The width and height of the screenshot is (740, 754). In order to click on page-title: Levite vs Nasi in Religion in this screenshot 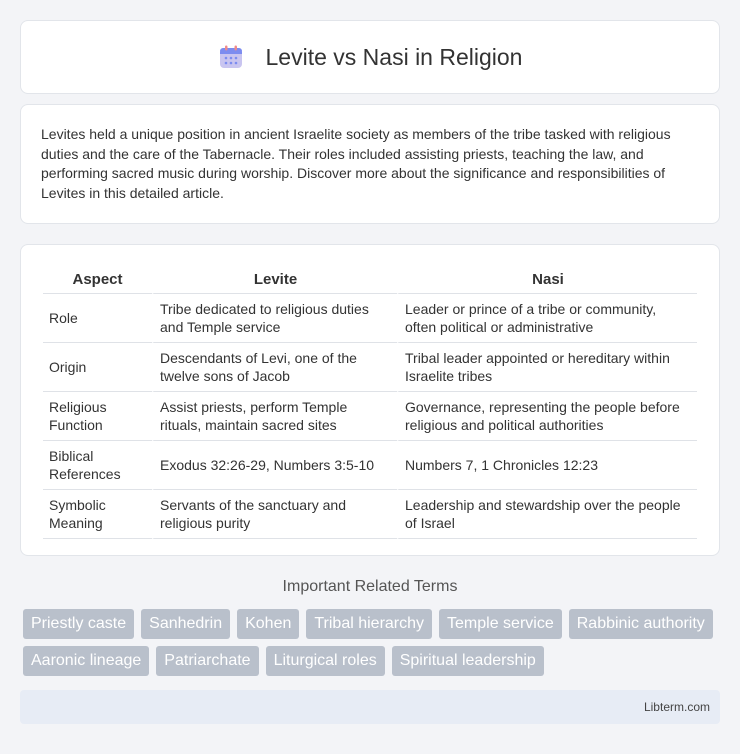, I will do `click(394, 56)`.